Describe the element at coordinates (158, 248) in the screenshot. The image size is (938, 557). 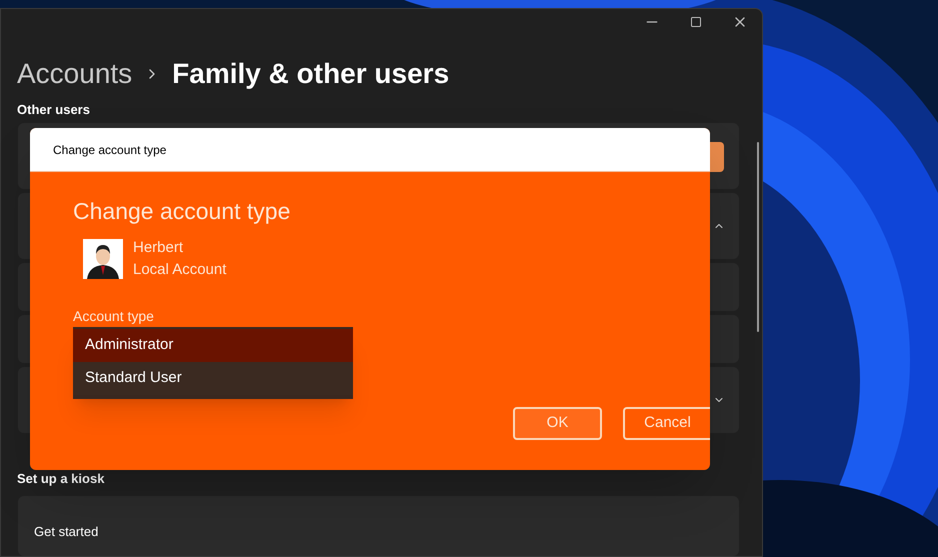
I see `user-name: Herbert` at that location.